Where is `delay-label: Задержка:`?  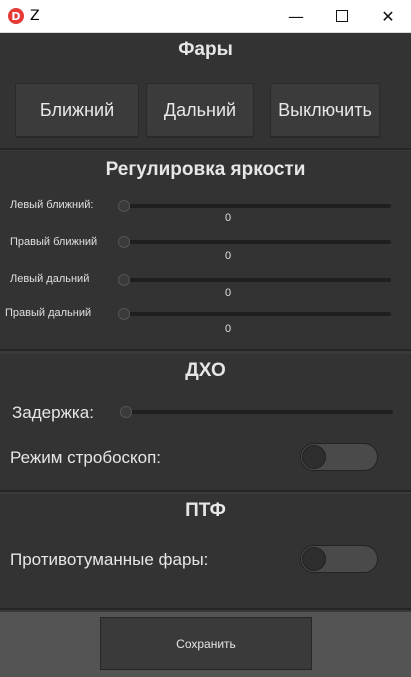
delay-label: Задержка: is located at coordinates (53, 412).